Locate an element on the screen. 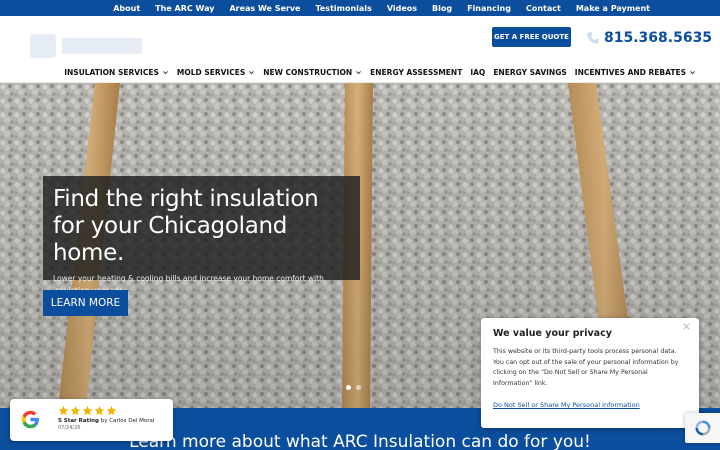 This screenshot has width=720, height=450. nav-iaq: IAQ is located at coordinates (477, 72).